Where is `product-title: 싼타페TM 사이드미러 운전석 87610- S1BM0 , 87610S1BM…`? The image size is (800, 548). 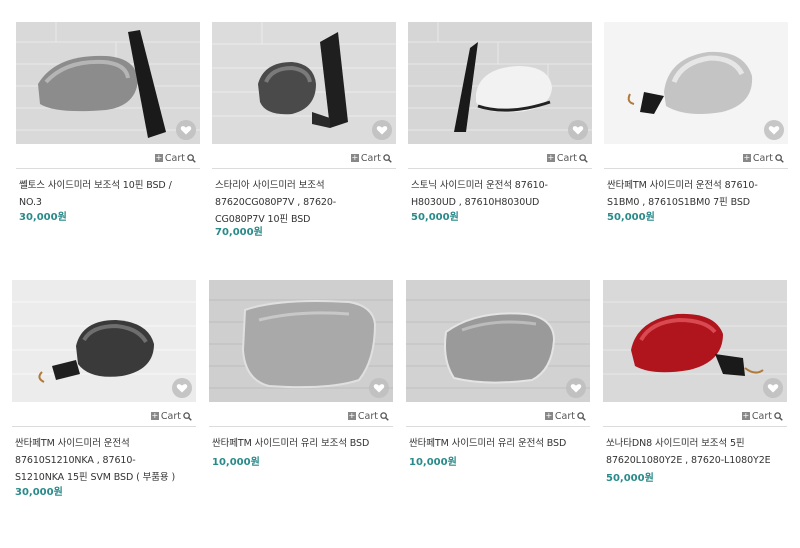
product-title: 싼타페TM 사이드미러 운전석 87610- S1BM0 , 87610S1BM… is located at coordinates (698, 194).